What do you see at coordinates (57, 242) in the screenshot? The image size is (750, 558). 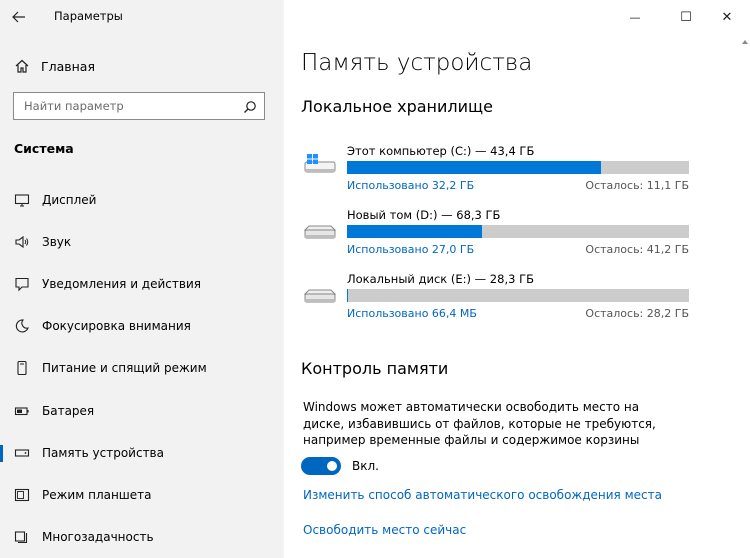 I see `sidebar-item-label: Звук` at bounding box center [57, 242].